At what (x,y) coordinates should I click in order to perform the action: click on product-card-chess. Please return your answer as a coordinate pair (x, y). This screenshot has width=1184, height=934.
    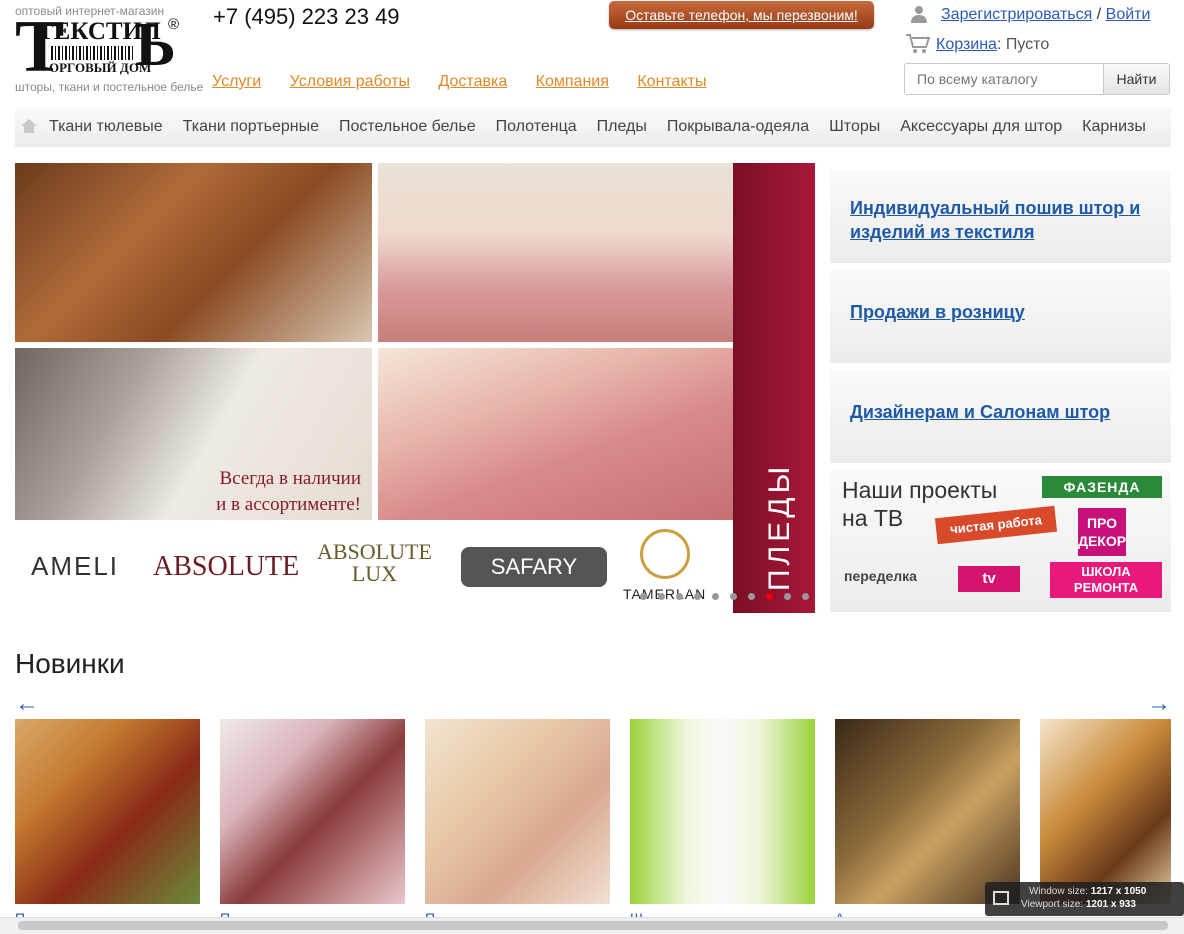
    Looking at the image, I should click on (1105, 811).